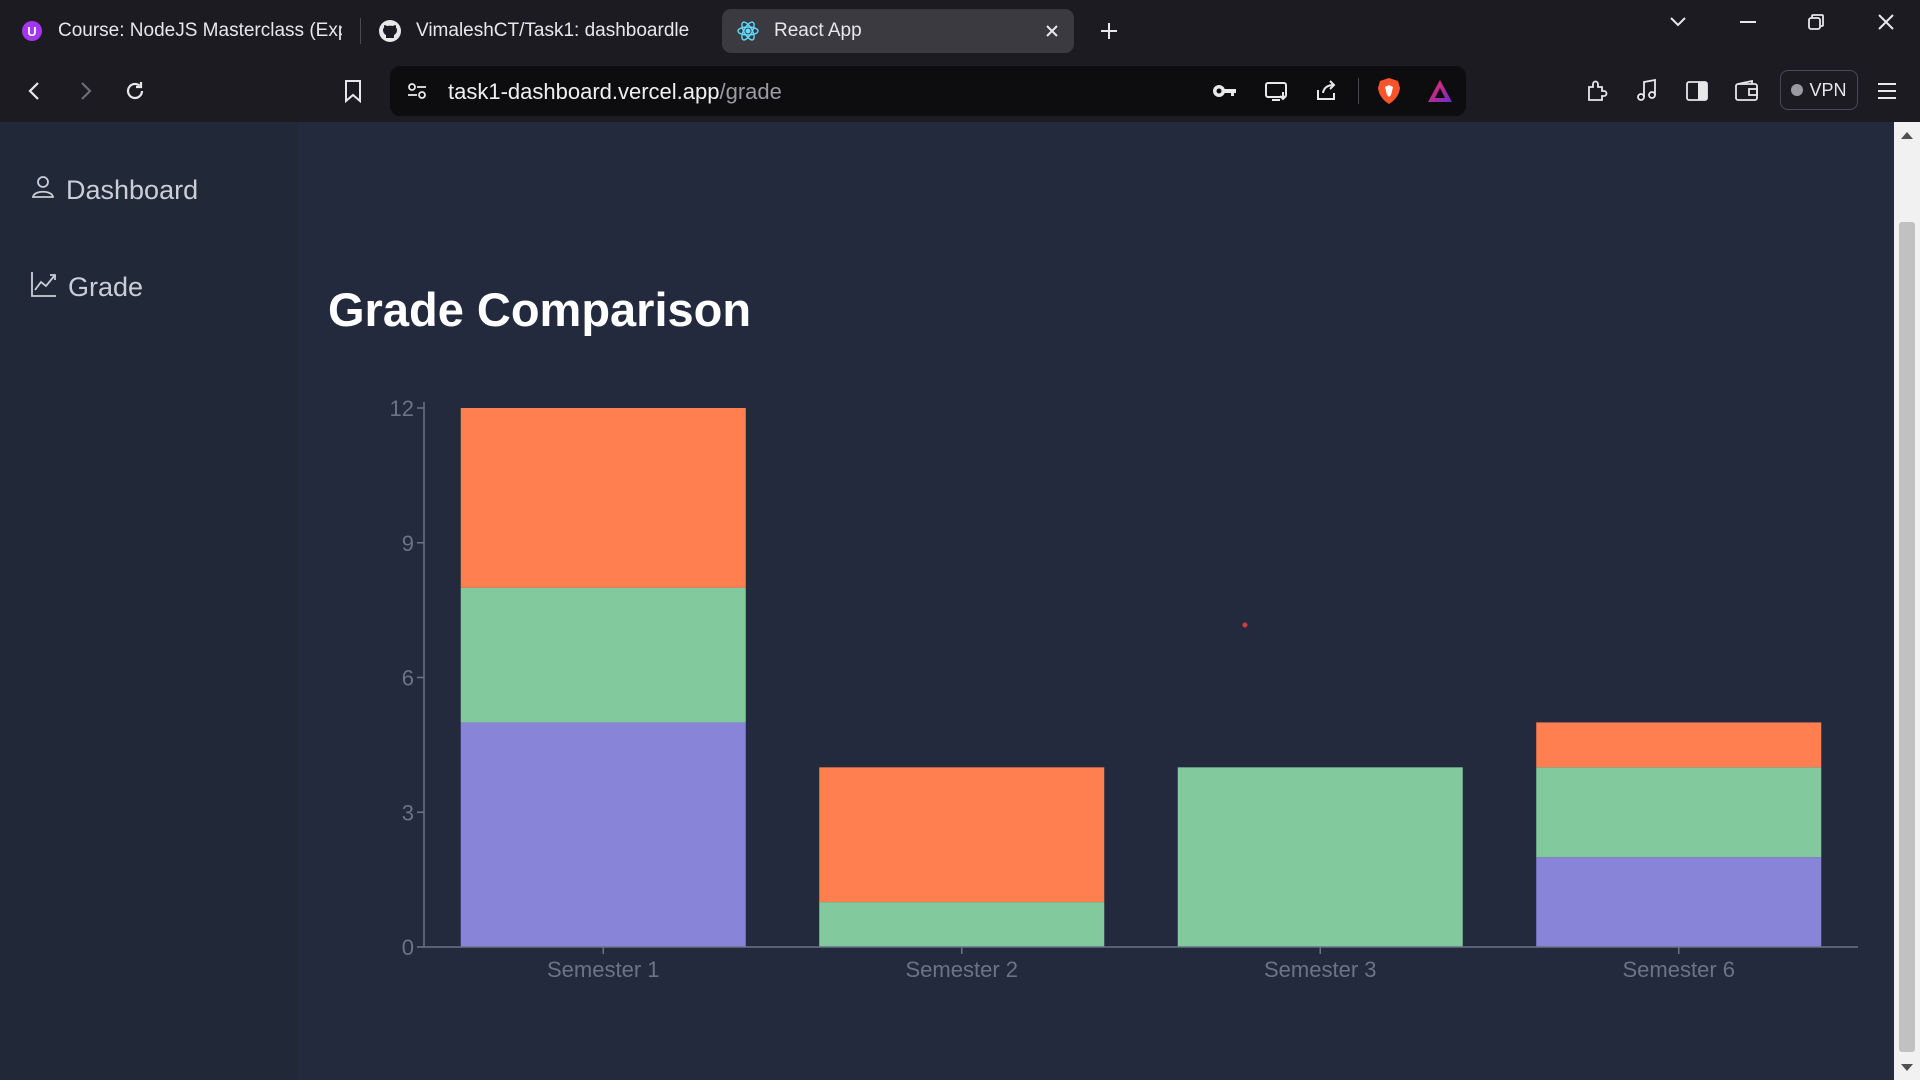 The height and width of the screenshot is (1080, 1920). Describe the element at coordinates (353, 91) in the screenshot. I see `bookmark-icon` at that location.